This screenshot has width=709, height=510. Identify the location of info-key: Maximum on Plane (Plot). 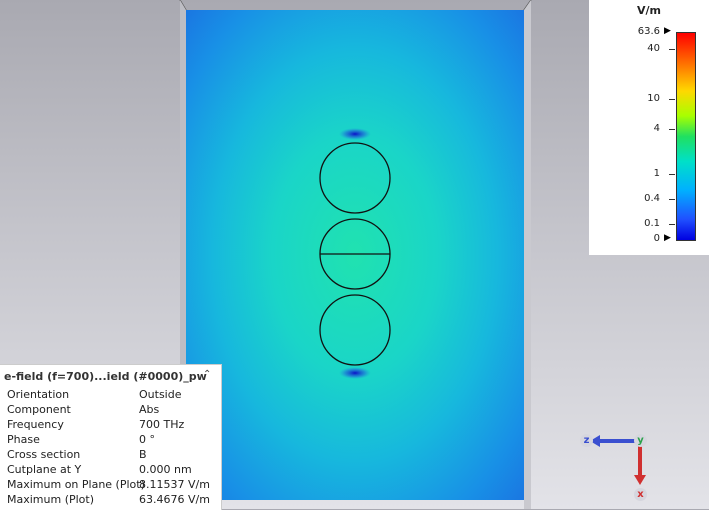
(76, 484).